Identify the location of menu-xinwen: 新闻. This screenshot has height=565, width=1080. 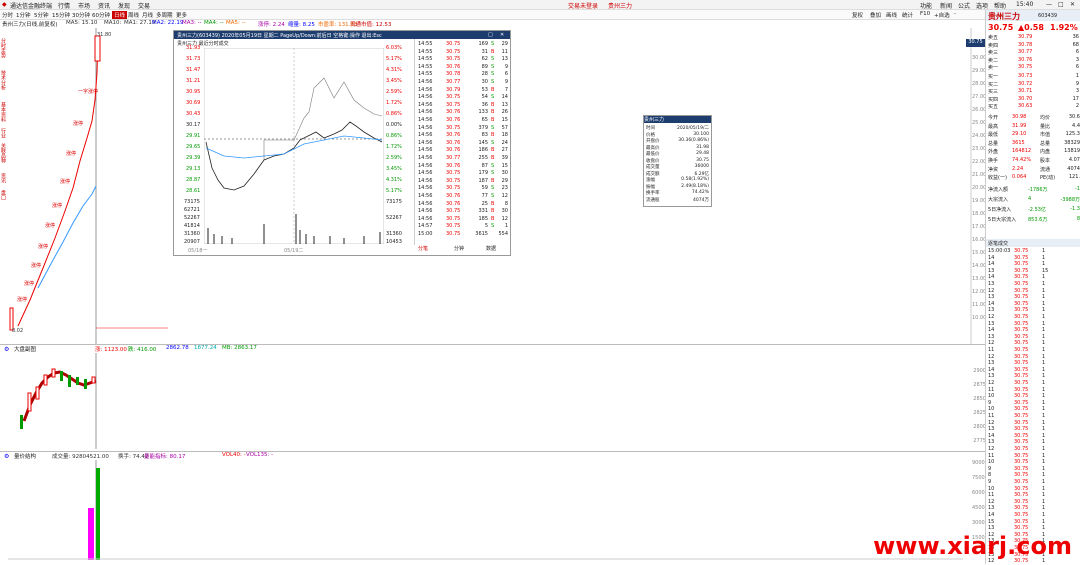
(946, 5).